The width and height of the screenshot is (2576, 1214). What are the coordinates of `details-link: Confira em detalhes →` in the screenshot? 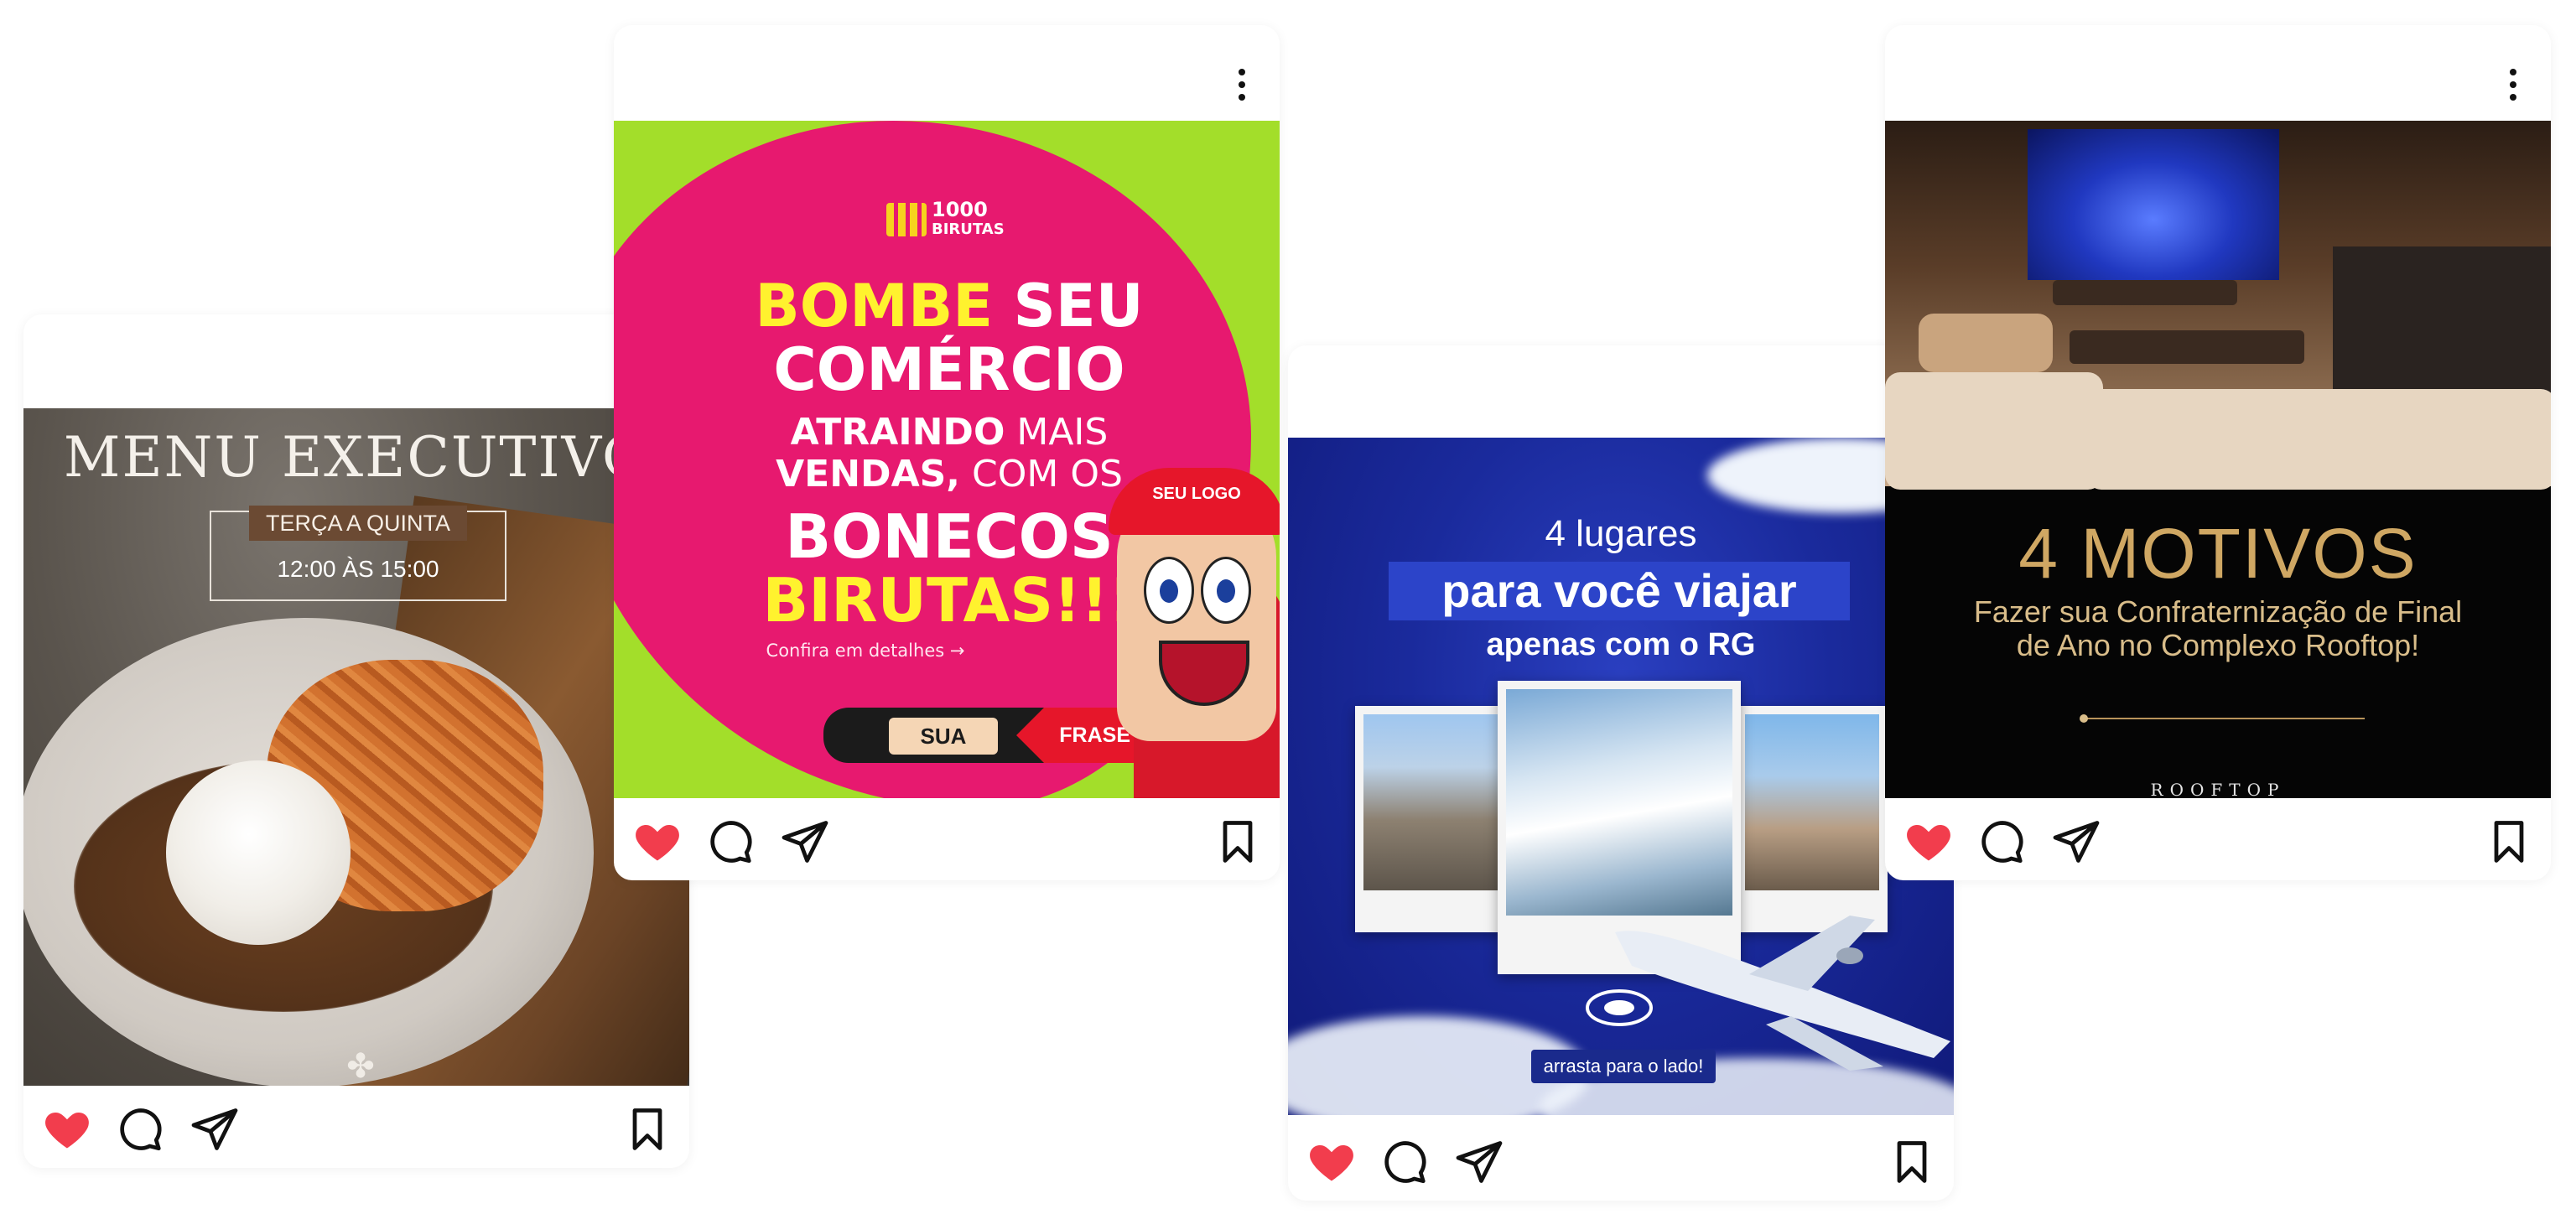 It's located at (865, 651).